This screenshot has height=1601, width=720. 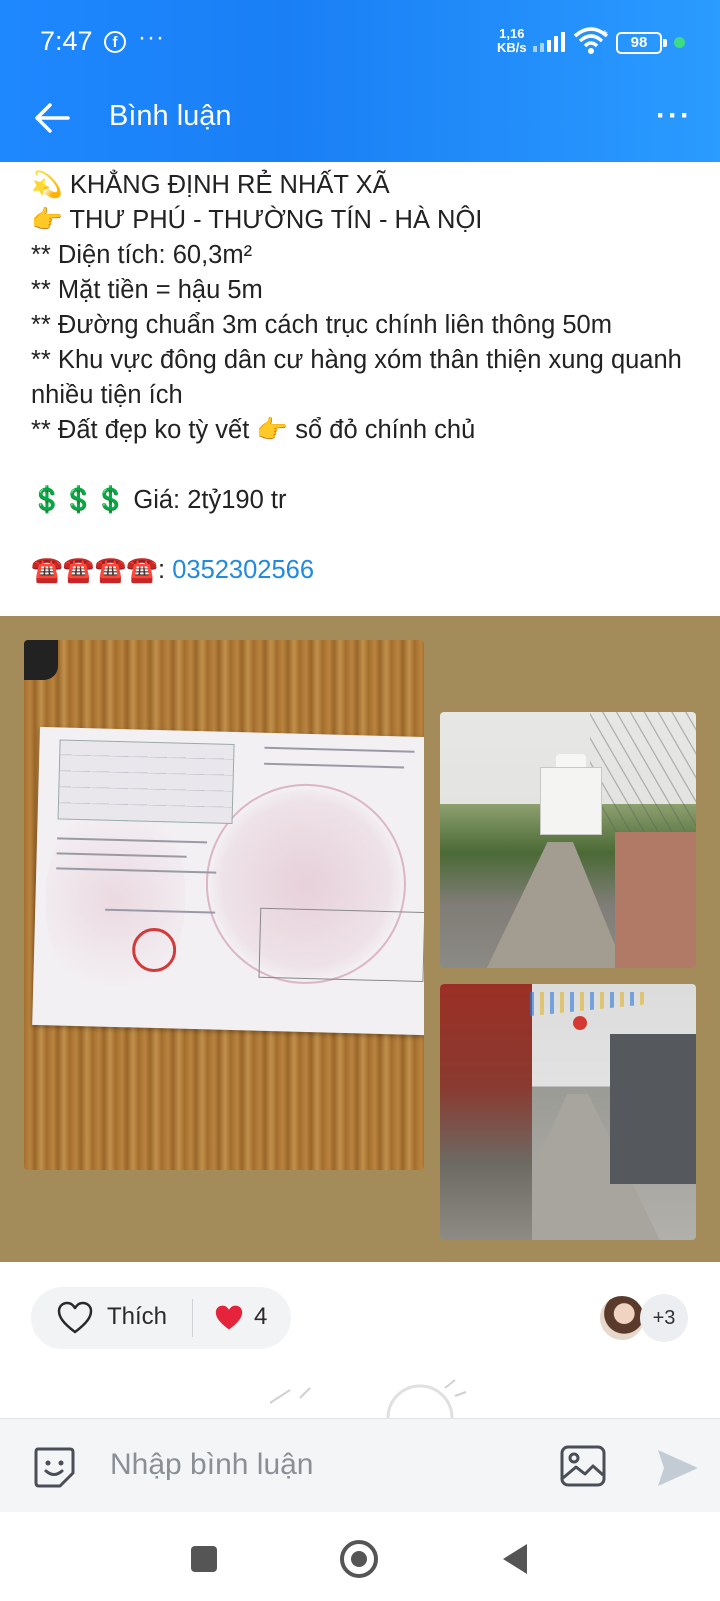 I want to click on facebook-icon: f, so click(x=115, y=42).